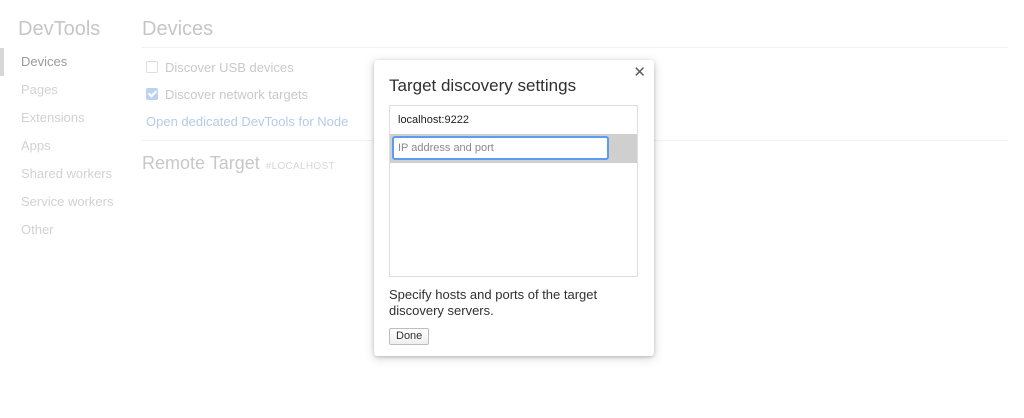  What do you see at coordinates (300, 166) in the screenshot?
I see `remote-target-tag: #LOCALHOST` at bounding box center [300, 166].